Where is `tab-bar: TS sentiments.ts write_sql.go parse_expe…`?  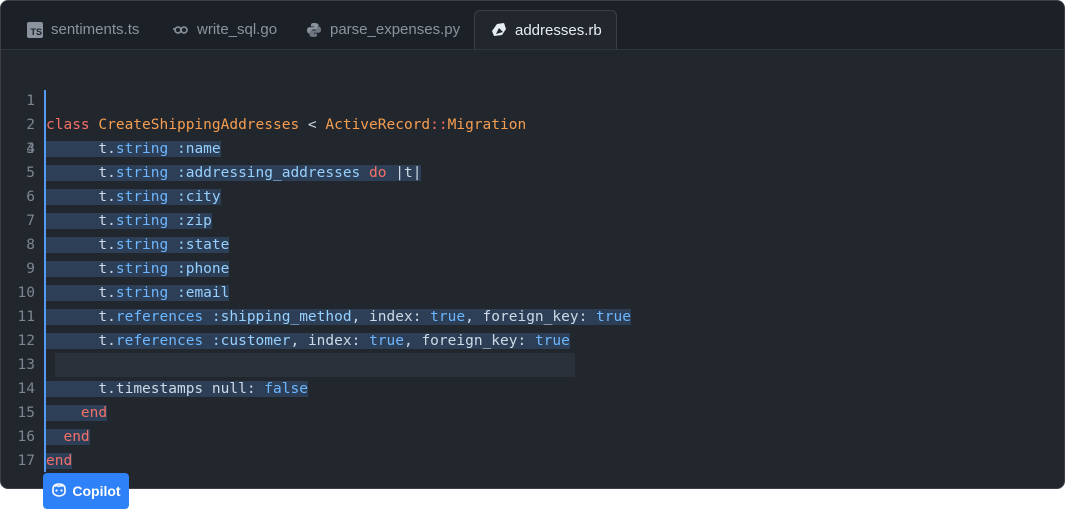
tab-bar: TS sentiments.ts write_sql.go parse_expe… is located at coordinates (532, 25).